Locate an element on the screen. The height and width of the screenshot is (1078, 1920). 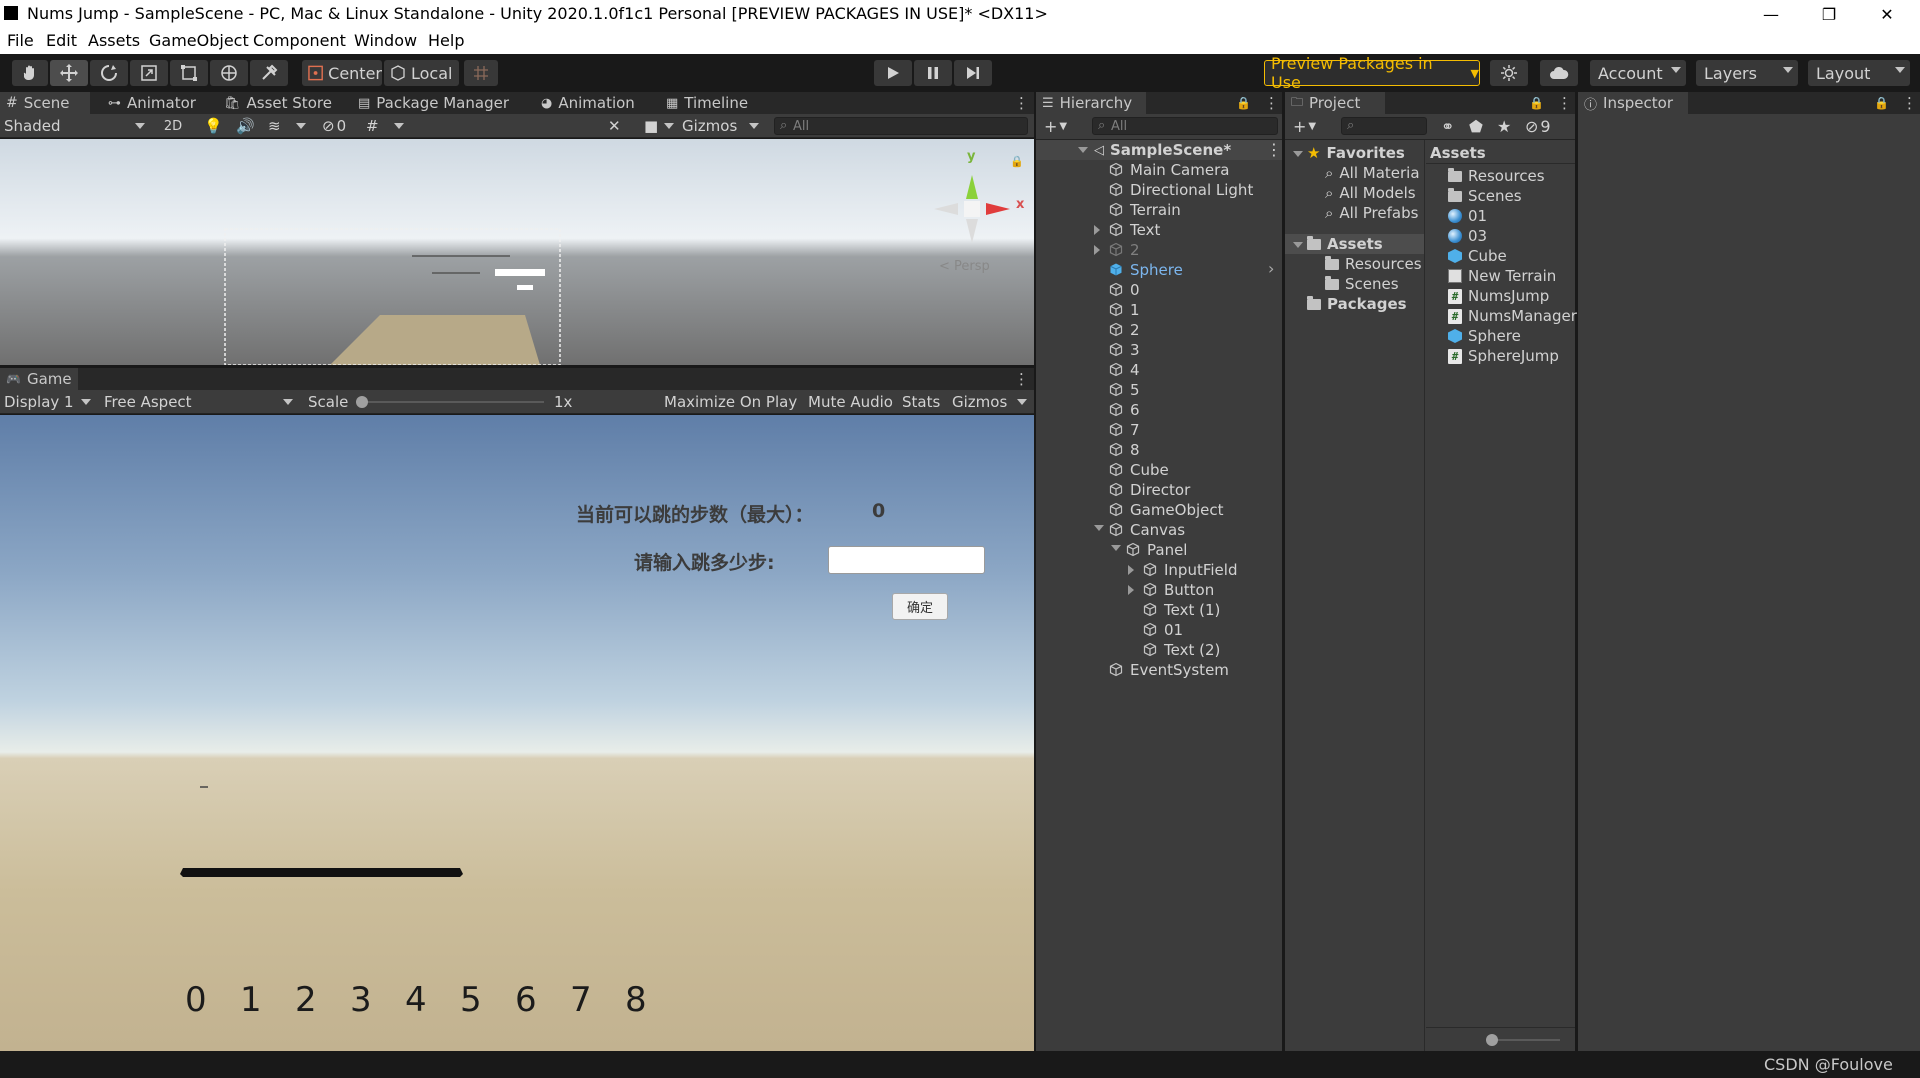
hierarchy-item: Canvas is located at coordinates (1146, 530).